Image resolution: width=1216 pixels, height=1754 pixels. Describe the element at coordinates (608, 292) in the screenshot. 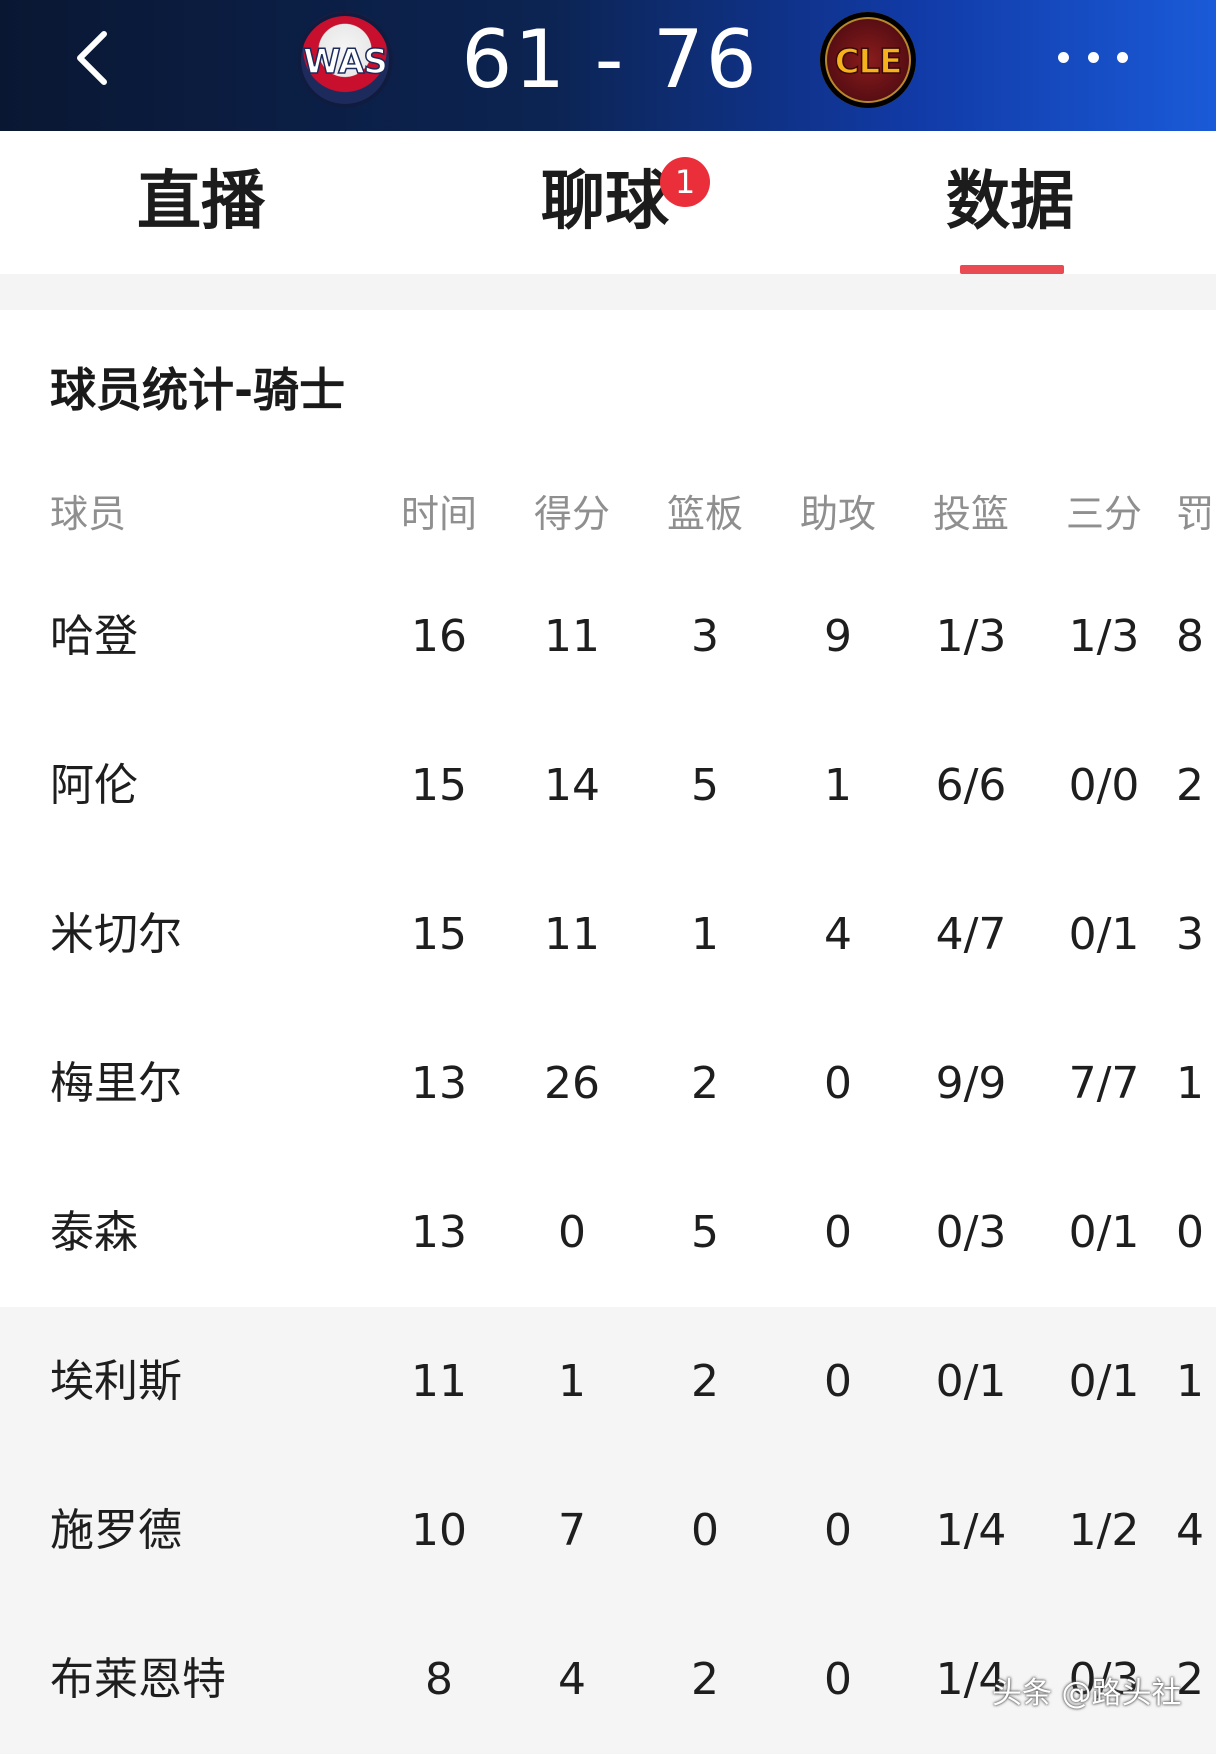

I see `section-divider` at that location.